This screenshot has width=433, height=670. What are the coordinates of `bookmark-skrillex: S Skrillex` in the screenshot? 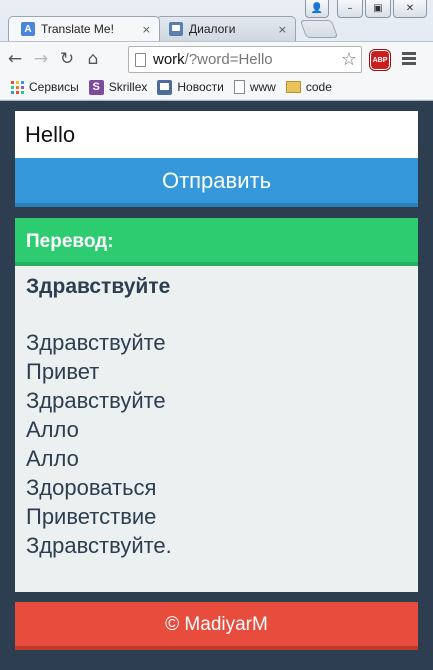 It's located at (118, 87).